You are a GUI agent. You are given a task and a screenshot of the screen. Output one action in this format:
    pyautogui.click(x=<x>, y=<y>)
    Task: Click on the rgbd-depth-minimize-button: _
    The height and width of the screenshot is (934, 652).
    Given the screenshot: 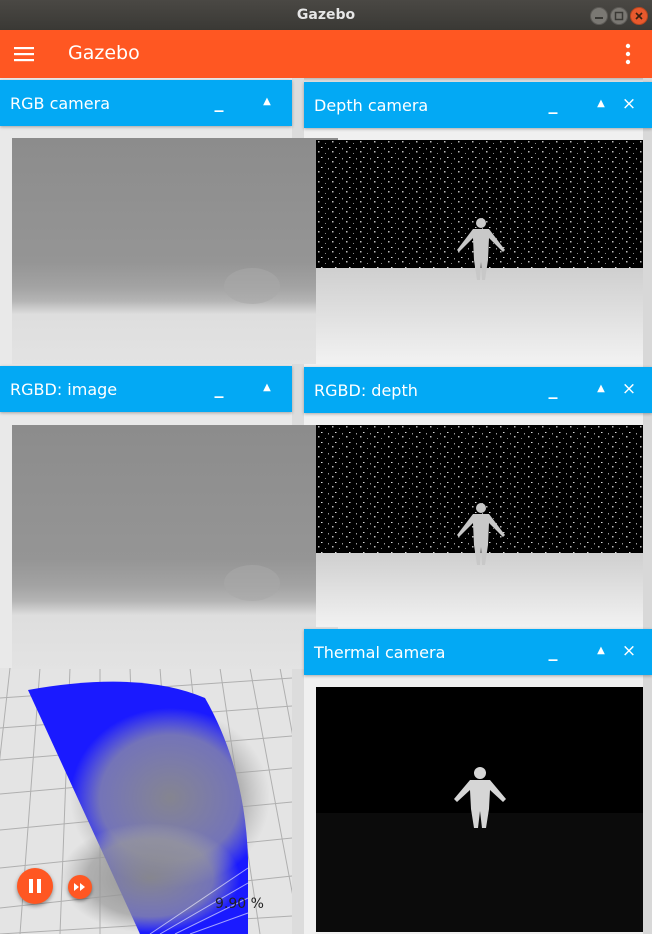 What is the action you would take?
    pyautogui.click(x=553, y=390)
    